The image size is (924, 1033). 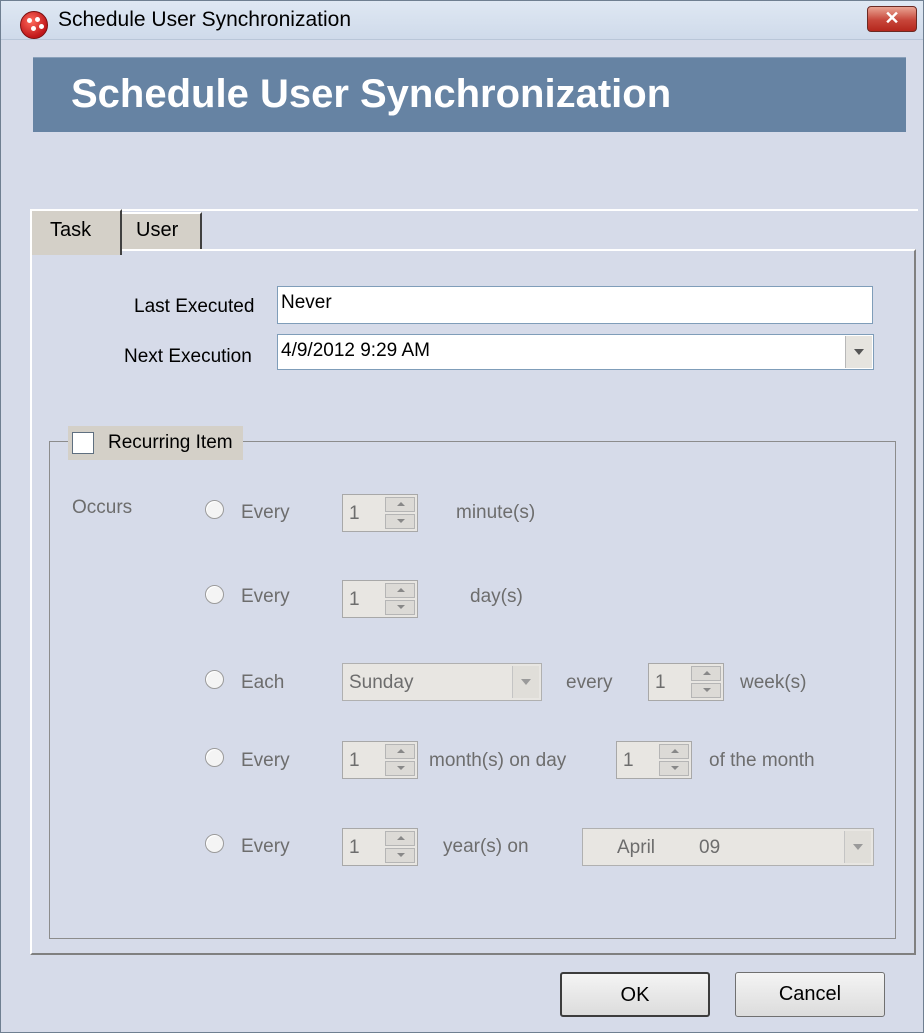 I want to click on last-executed-label: Last Executed, so click(x=194, y=306).